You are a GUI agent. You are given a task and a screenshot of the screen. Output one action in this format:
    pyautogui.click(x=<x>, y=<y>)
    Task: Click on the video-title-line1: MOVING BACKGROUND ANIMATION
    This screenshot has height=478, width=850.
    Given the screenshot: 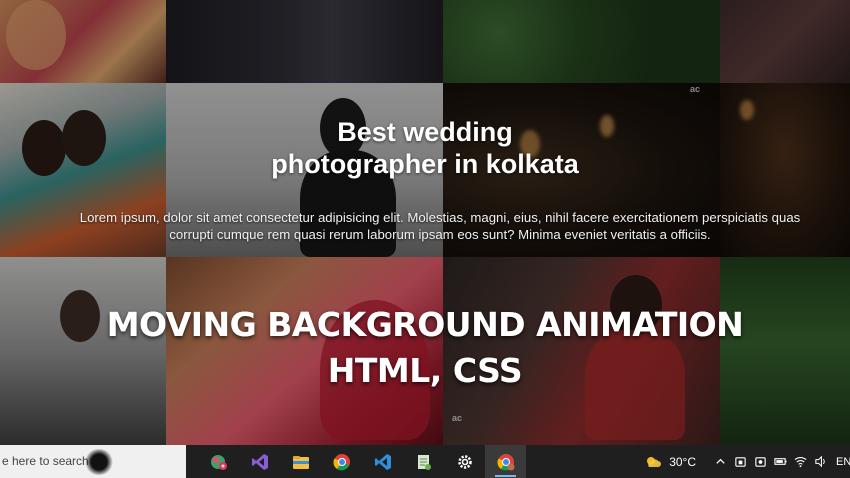 What is the action you would take?
    pyautogui.click(x=425, y=325)
    